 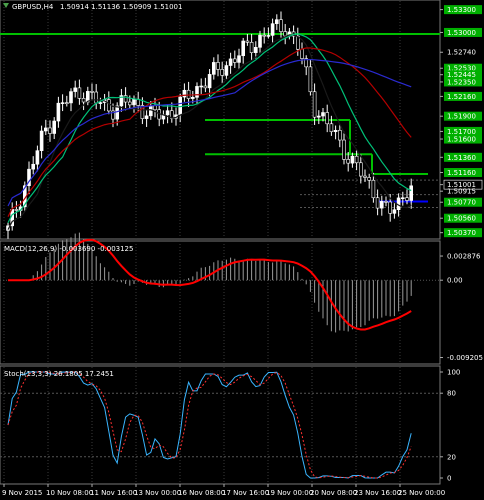 What do you see at coordinates (461, 117) in the screenshot?
I see `price-label: 1.51900` at bounding box center [461, 117].